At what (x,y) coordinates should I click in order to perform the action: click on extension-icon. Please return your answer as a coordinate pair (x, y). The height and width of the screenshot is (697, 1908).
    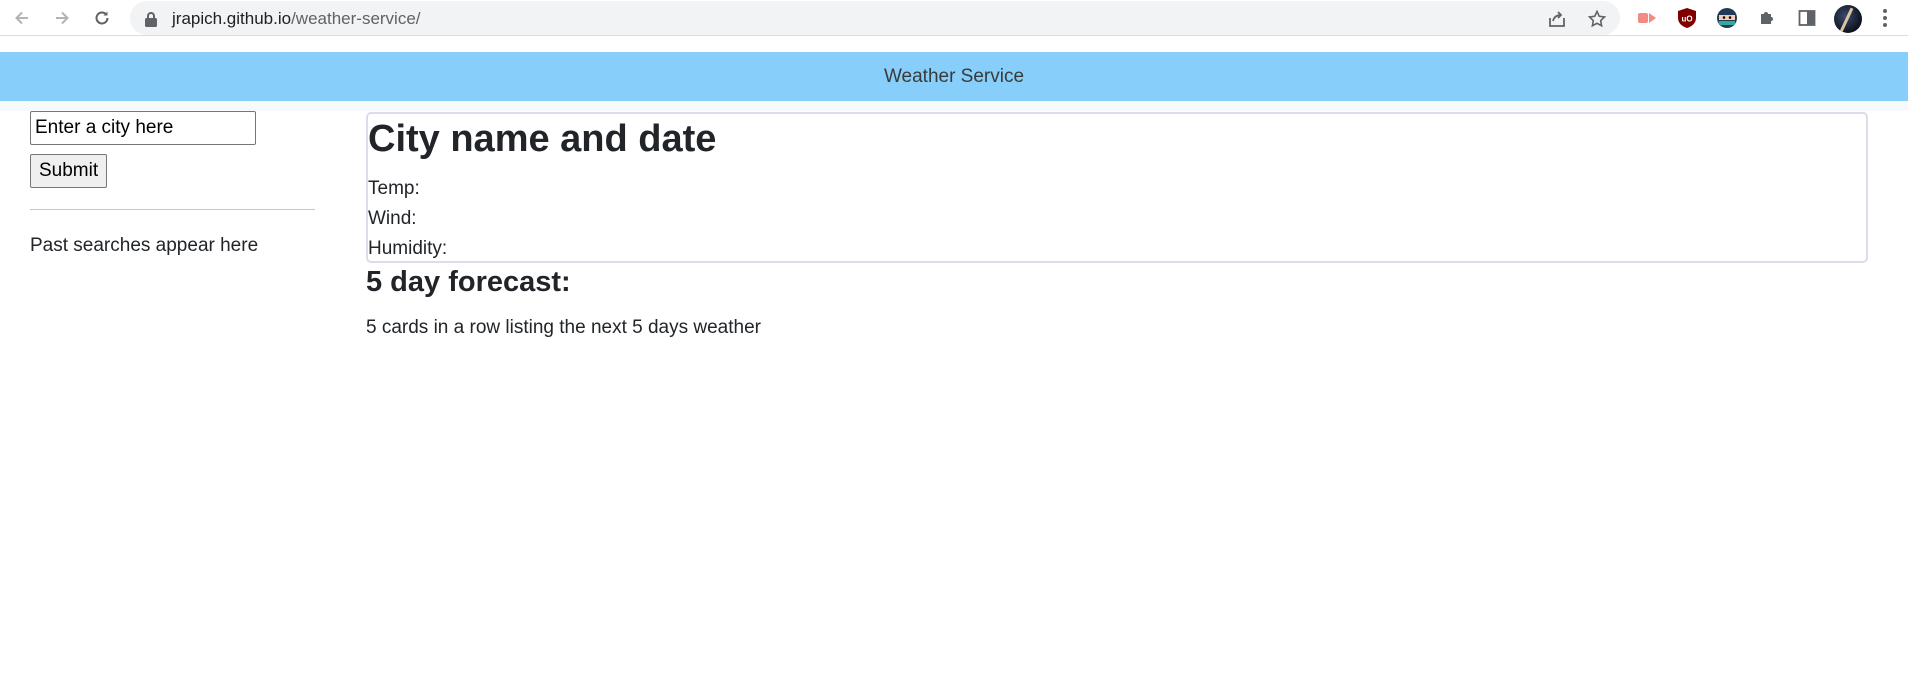
    Looking at the image, I should click on (1647, 18).